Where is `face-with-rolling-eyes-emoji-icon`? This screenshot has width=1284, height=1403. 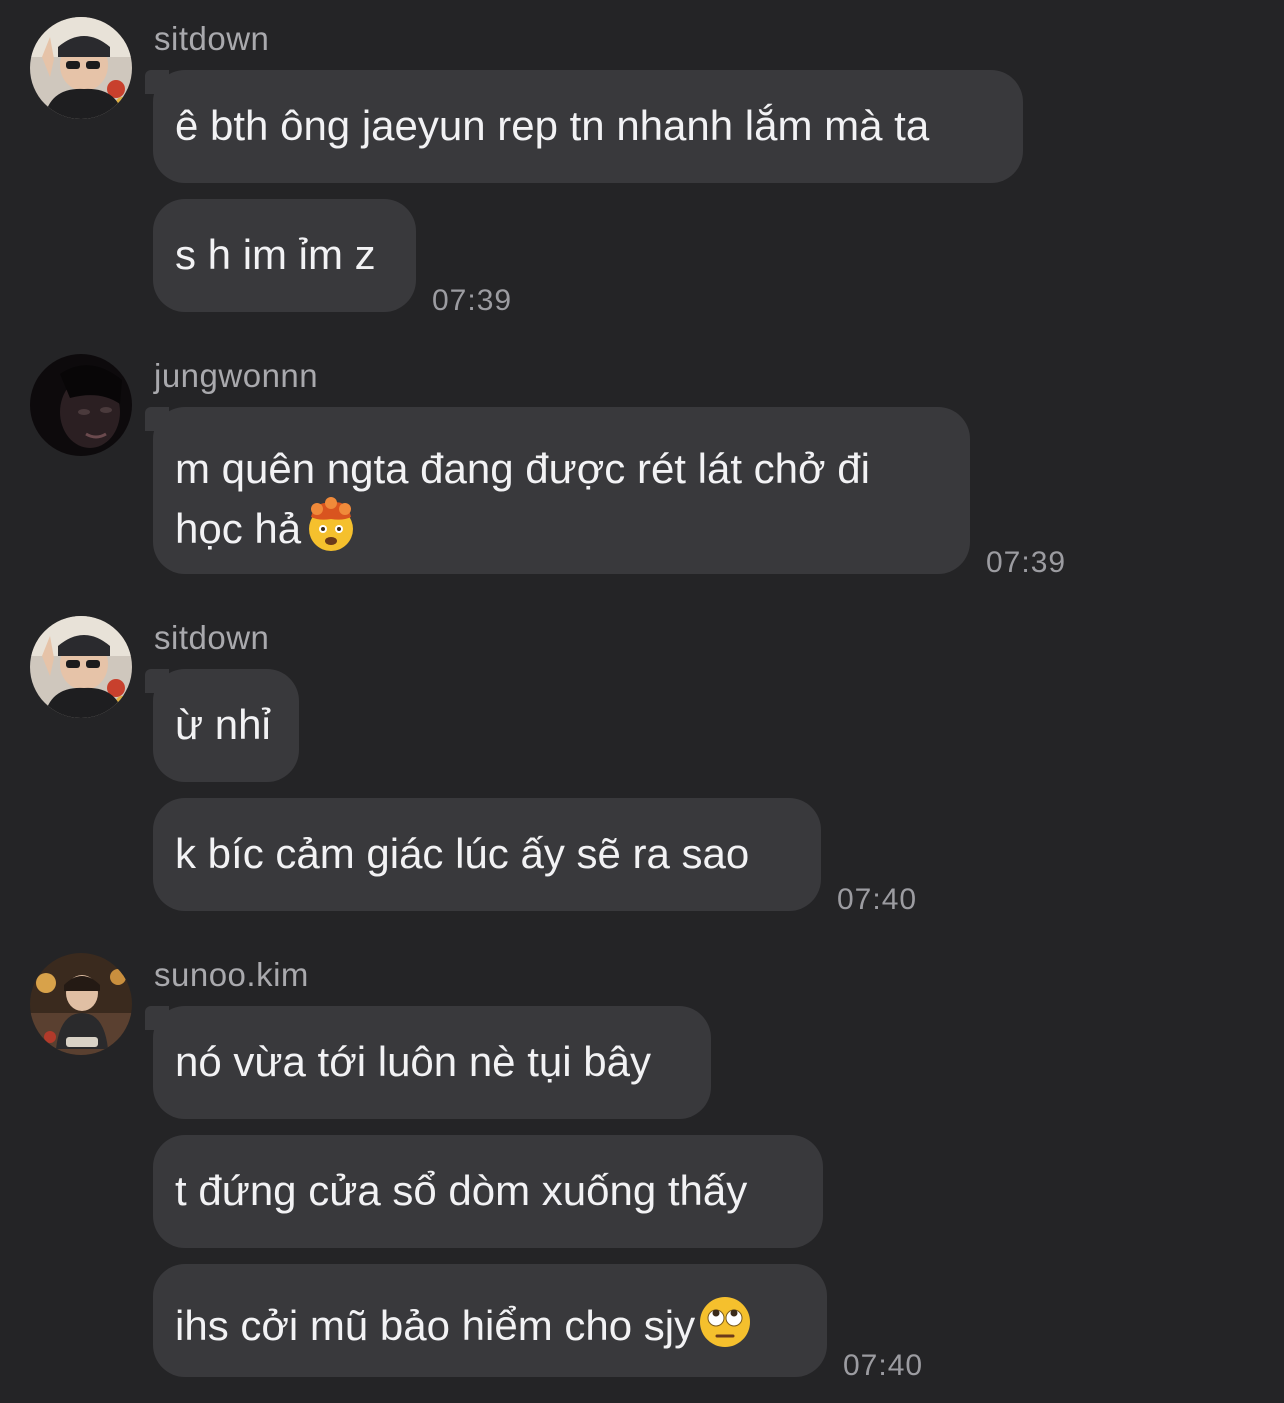
face-with-rolling-eyes-emoji-icon is located at coordinates (725, 1328).